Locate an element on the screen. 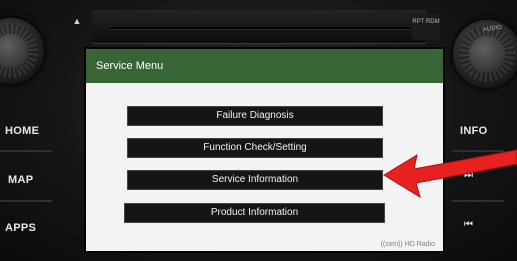 The width and height of the screenshot is (517, 261). failure-diagnosis-button: Failure Diagnosis is located at coordinates (255, 116).